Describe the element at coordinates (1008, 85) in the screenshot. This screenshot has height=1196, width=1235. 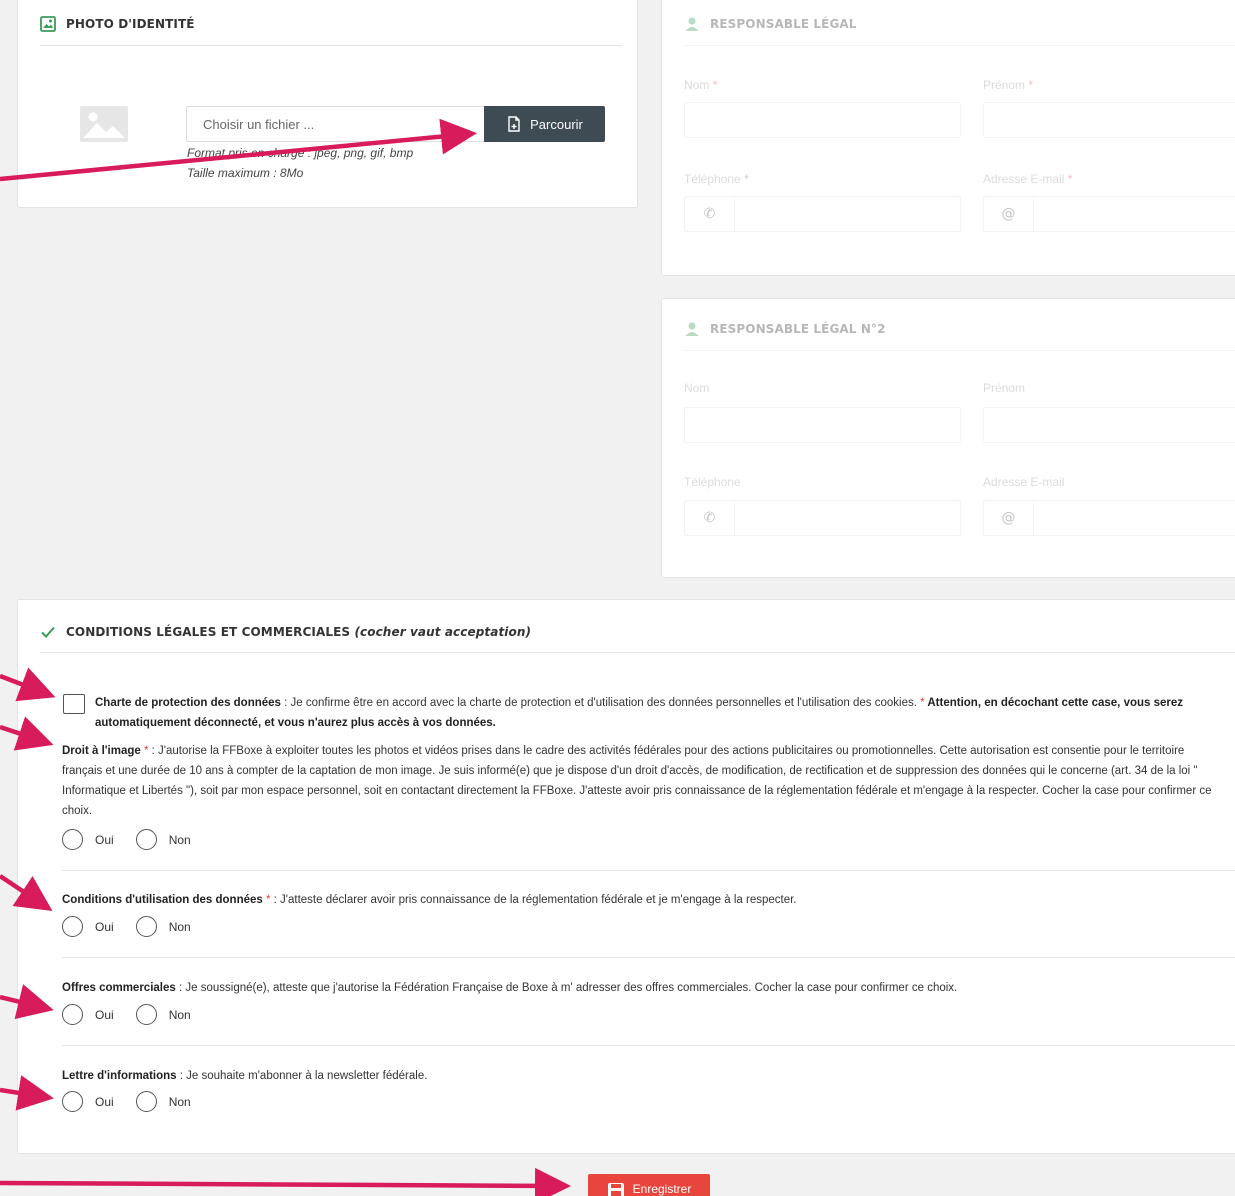
I see `resp1-prenom-label: Prénom *` at that location.